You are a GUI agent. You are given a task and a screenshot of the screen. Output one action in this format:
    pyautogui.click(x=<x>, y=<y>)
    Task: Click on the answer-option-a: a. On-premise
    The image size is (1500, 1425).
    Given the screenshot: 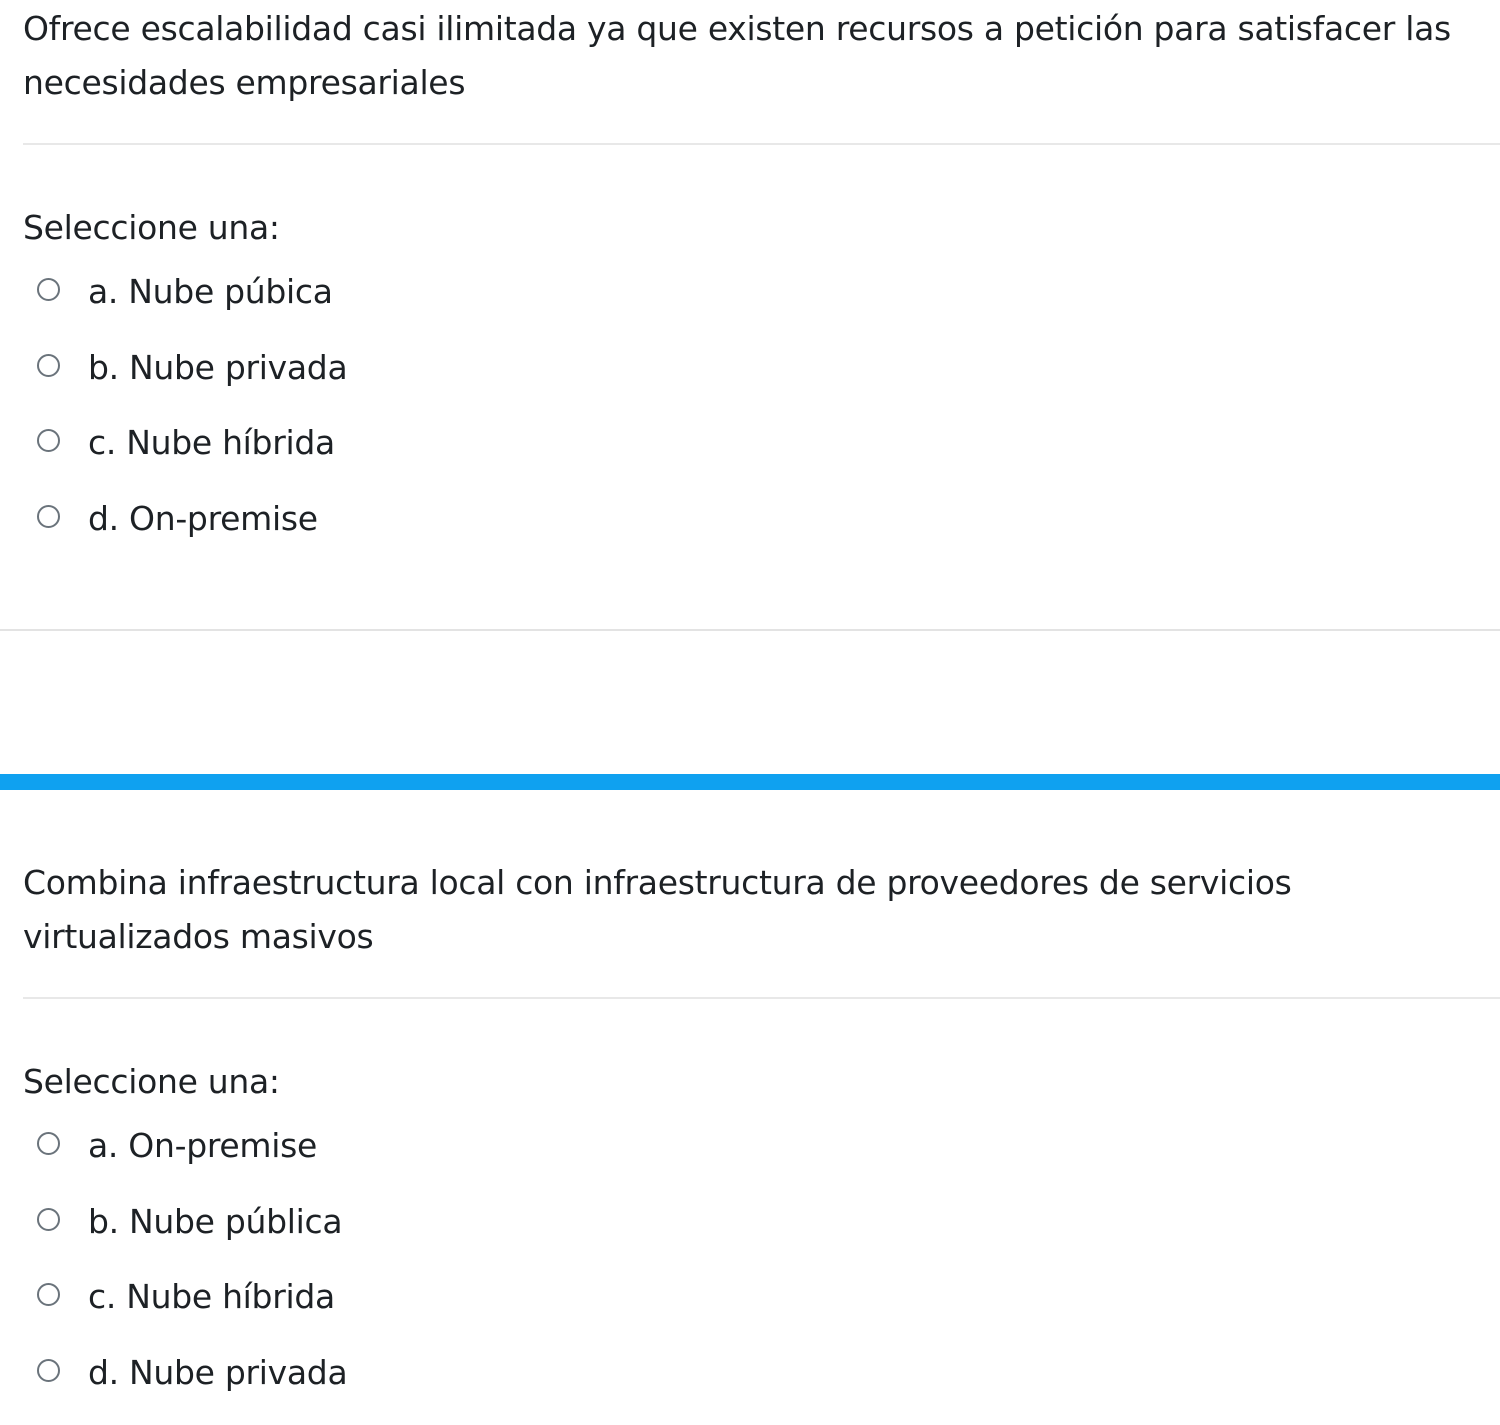 What is the action you would take?
    pyautogui.click(x=400, y=1160)
    